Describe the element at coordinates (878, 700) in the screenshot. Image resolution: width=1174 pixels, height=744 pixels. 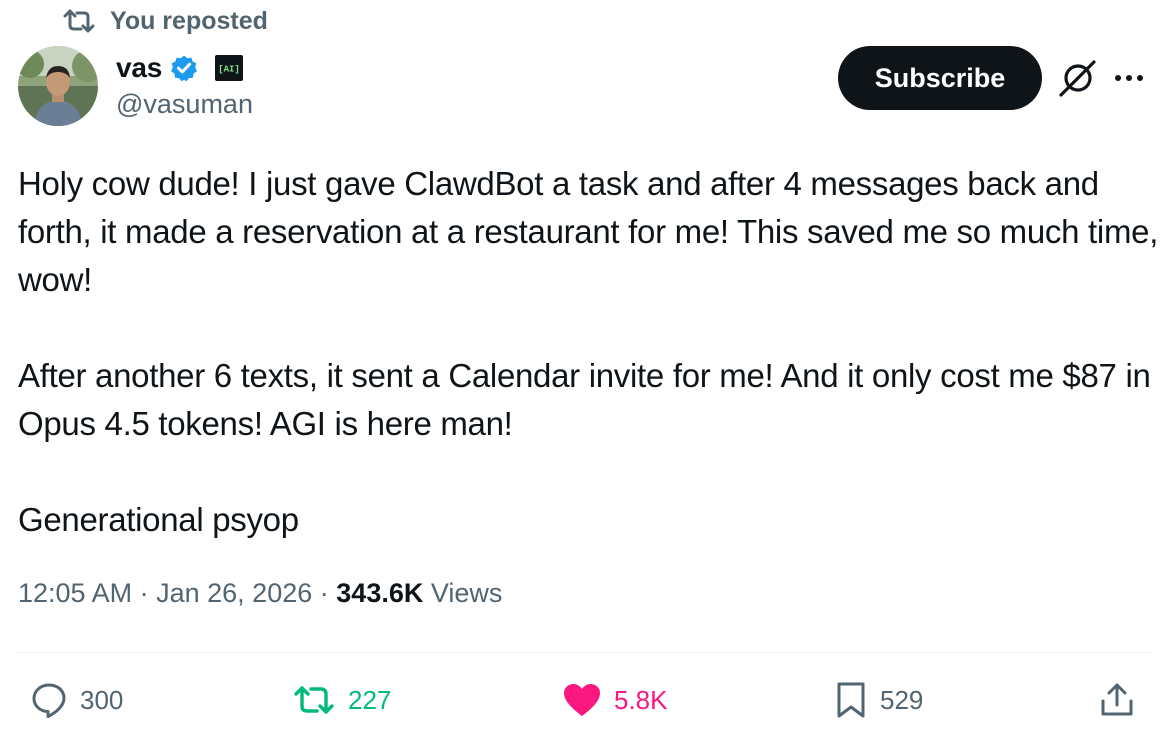
I see `bookmark-button: 529` at that location.